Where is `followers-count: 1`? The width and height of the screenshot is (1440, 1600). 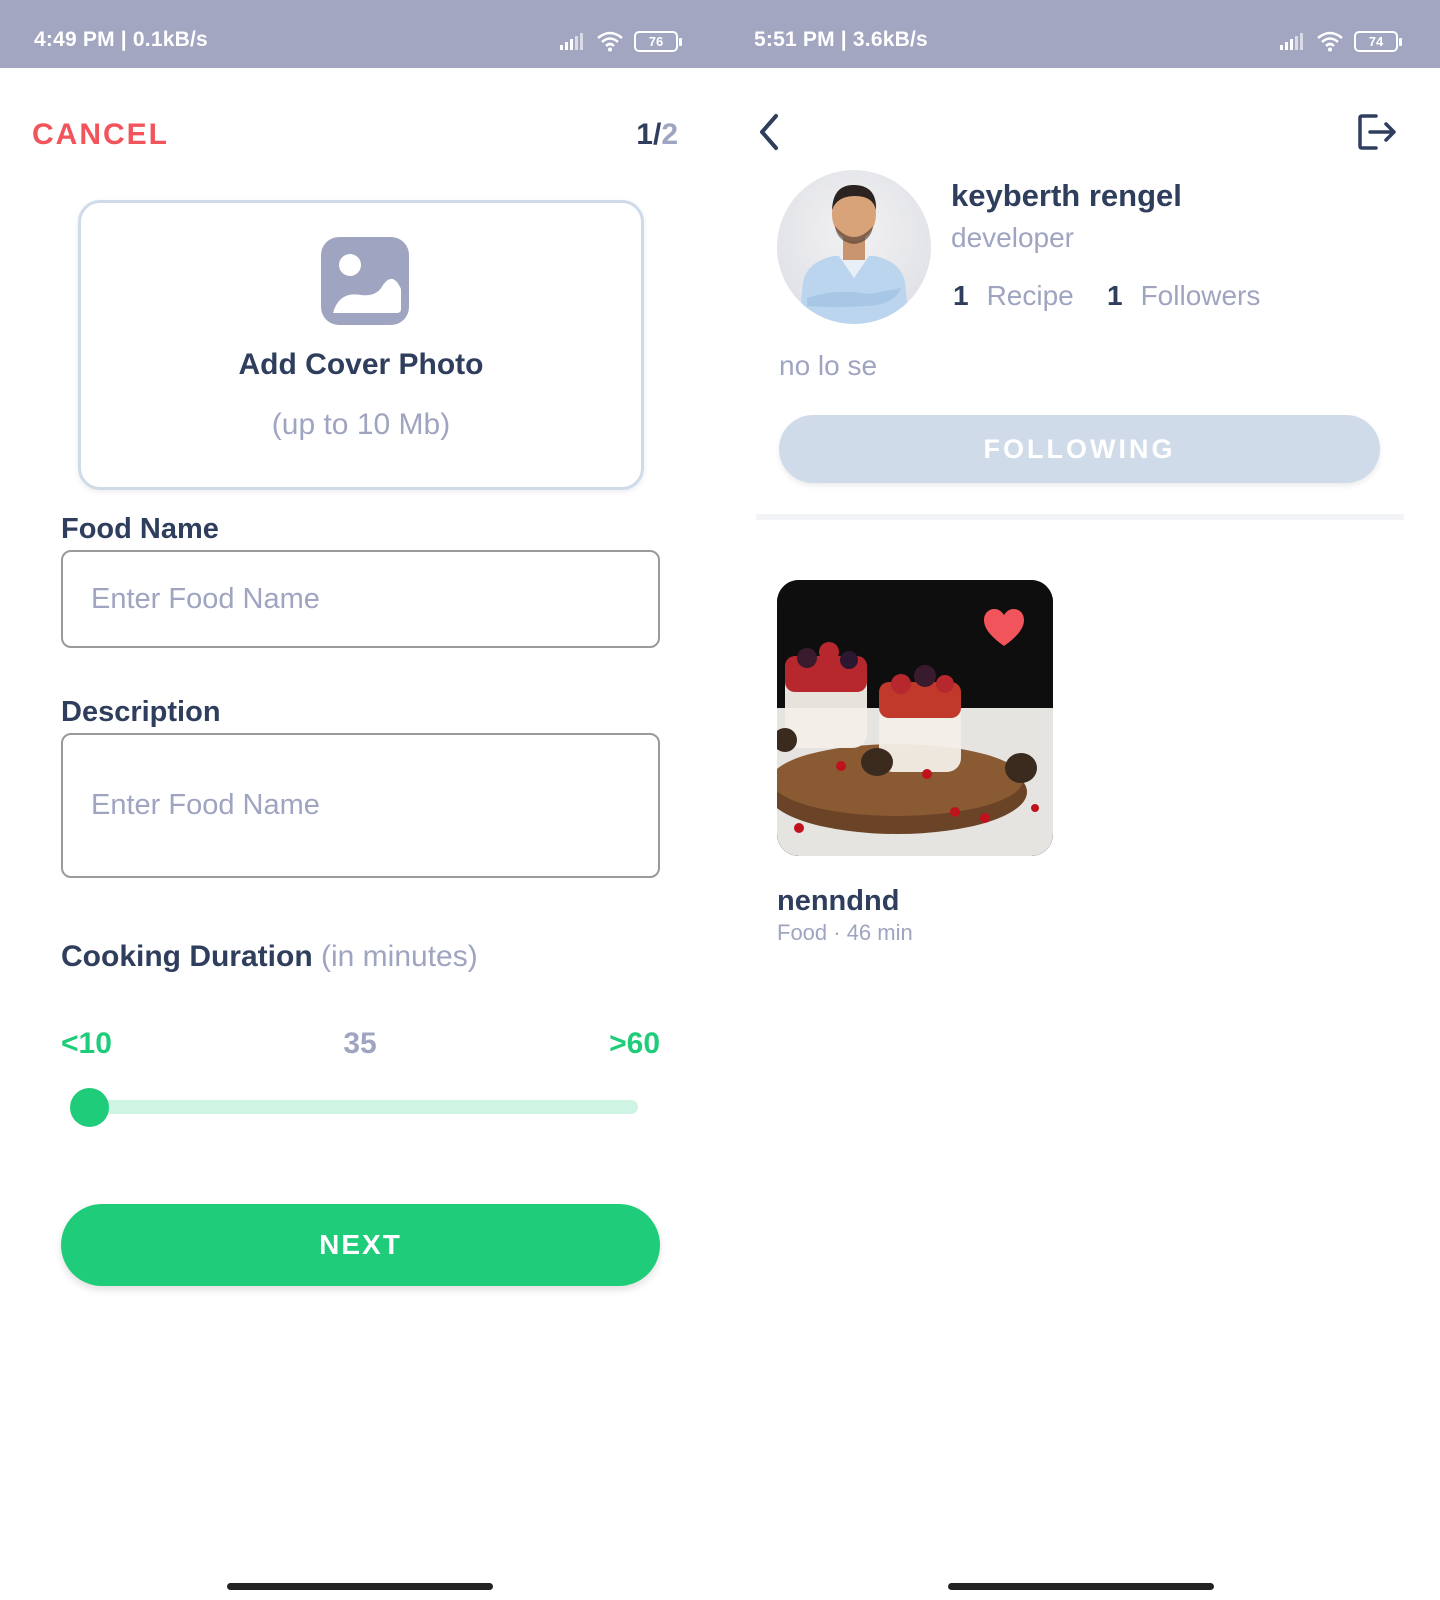 followers-count: 1 is located at coordinates (1115, 295).